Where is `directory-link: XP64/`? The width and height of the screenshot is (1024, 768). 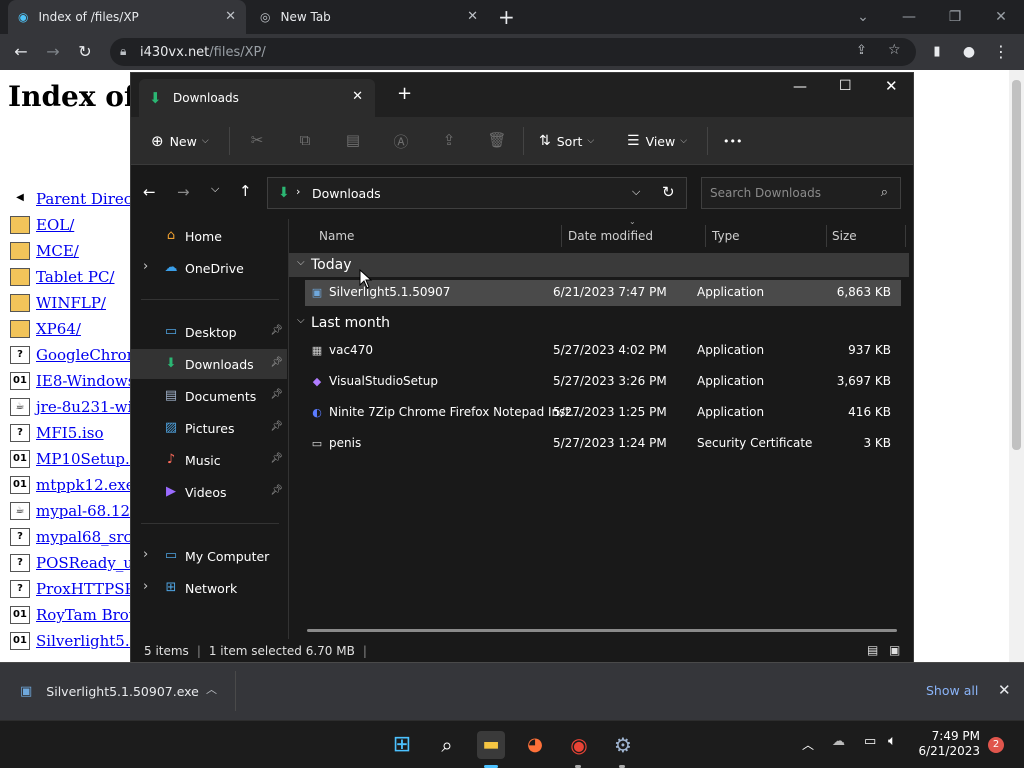 directory-link: XP64/ is located at coordinates (58, 329).